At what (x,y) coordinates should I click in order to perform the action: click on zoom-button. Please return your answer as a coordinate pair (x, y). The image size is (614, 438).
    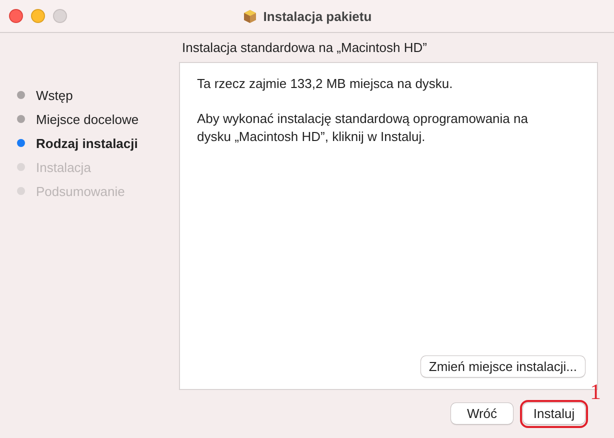
    Looking at the image, I should click on (60, 16).